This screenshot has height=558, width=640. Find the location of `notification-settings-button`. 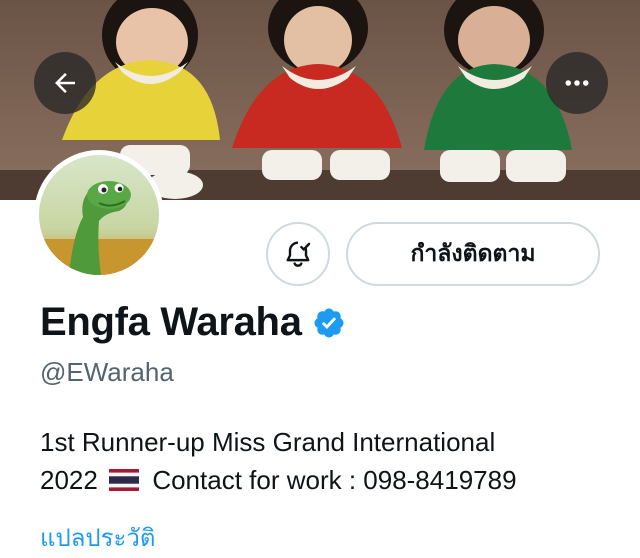

notification-settings-button is located at coordinates (298, 254).